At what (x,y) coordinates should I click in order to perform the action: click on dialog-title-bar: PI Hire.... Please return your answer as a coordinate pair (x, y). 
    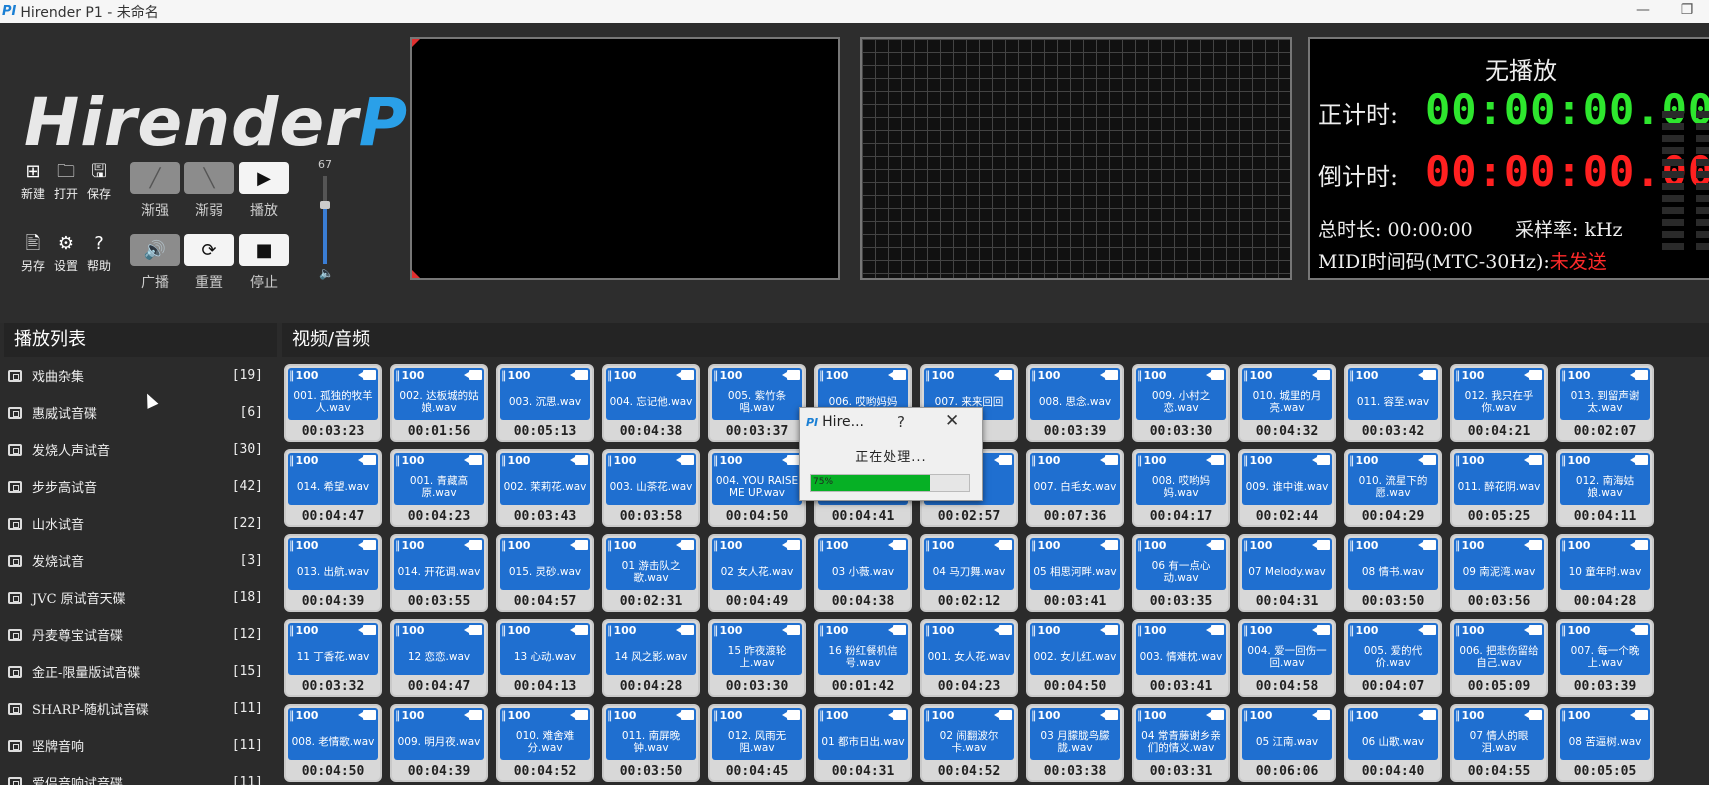
    Looking at the image, I should click on (835, 422).